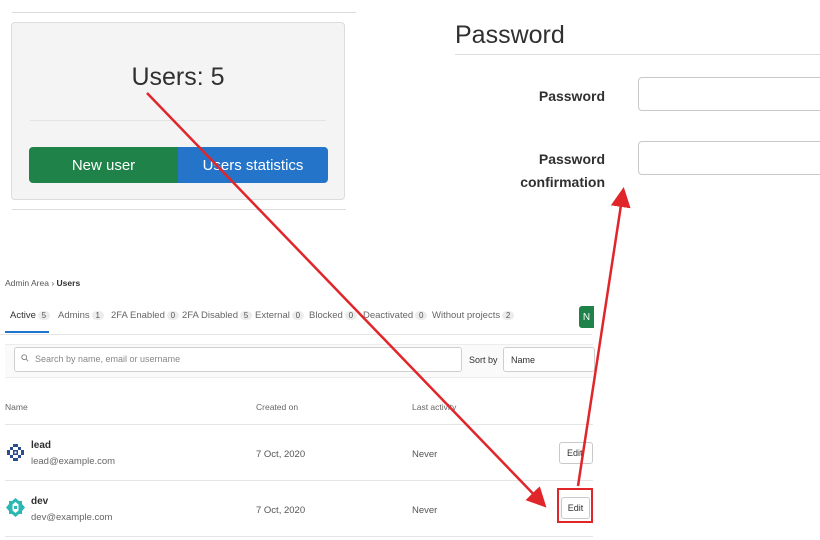 This screenshot has height=540, width=820. I want to click on sort-by-label: Sort by, so click(483, 360).